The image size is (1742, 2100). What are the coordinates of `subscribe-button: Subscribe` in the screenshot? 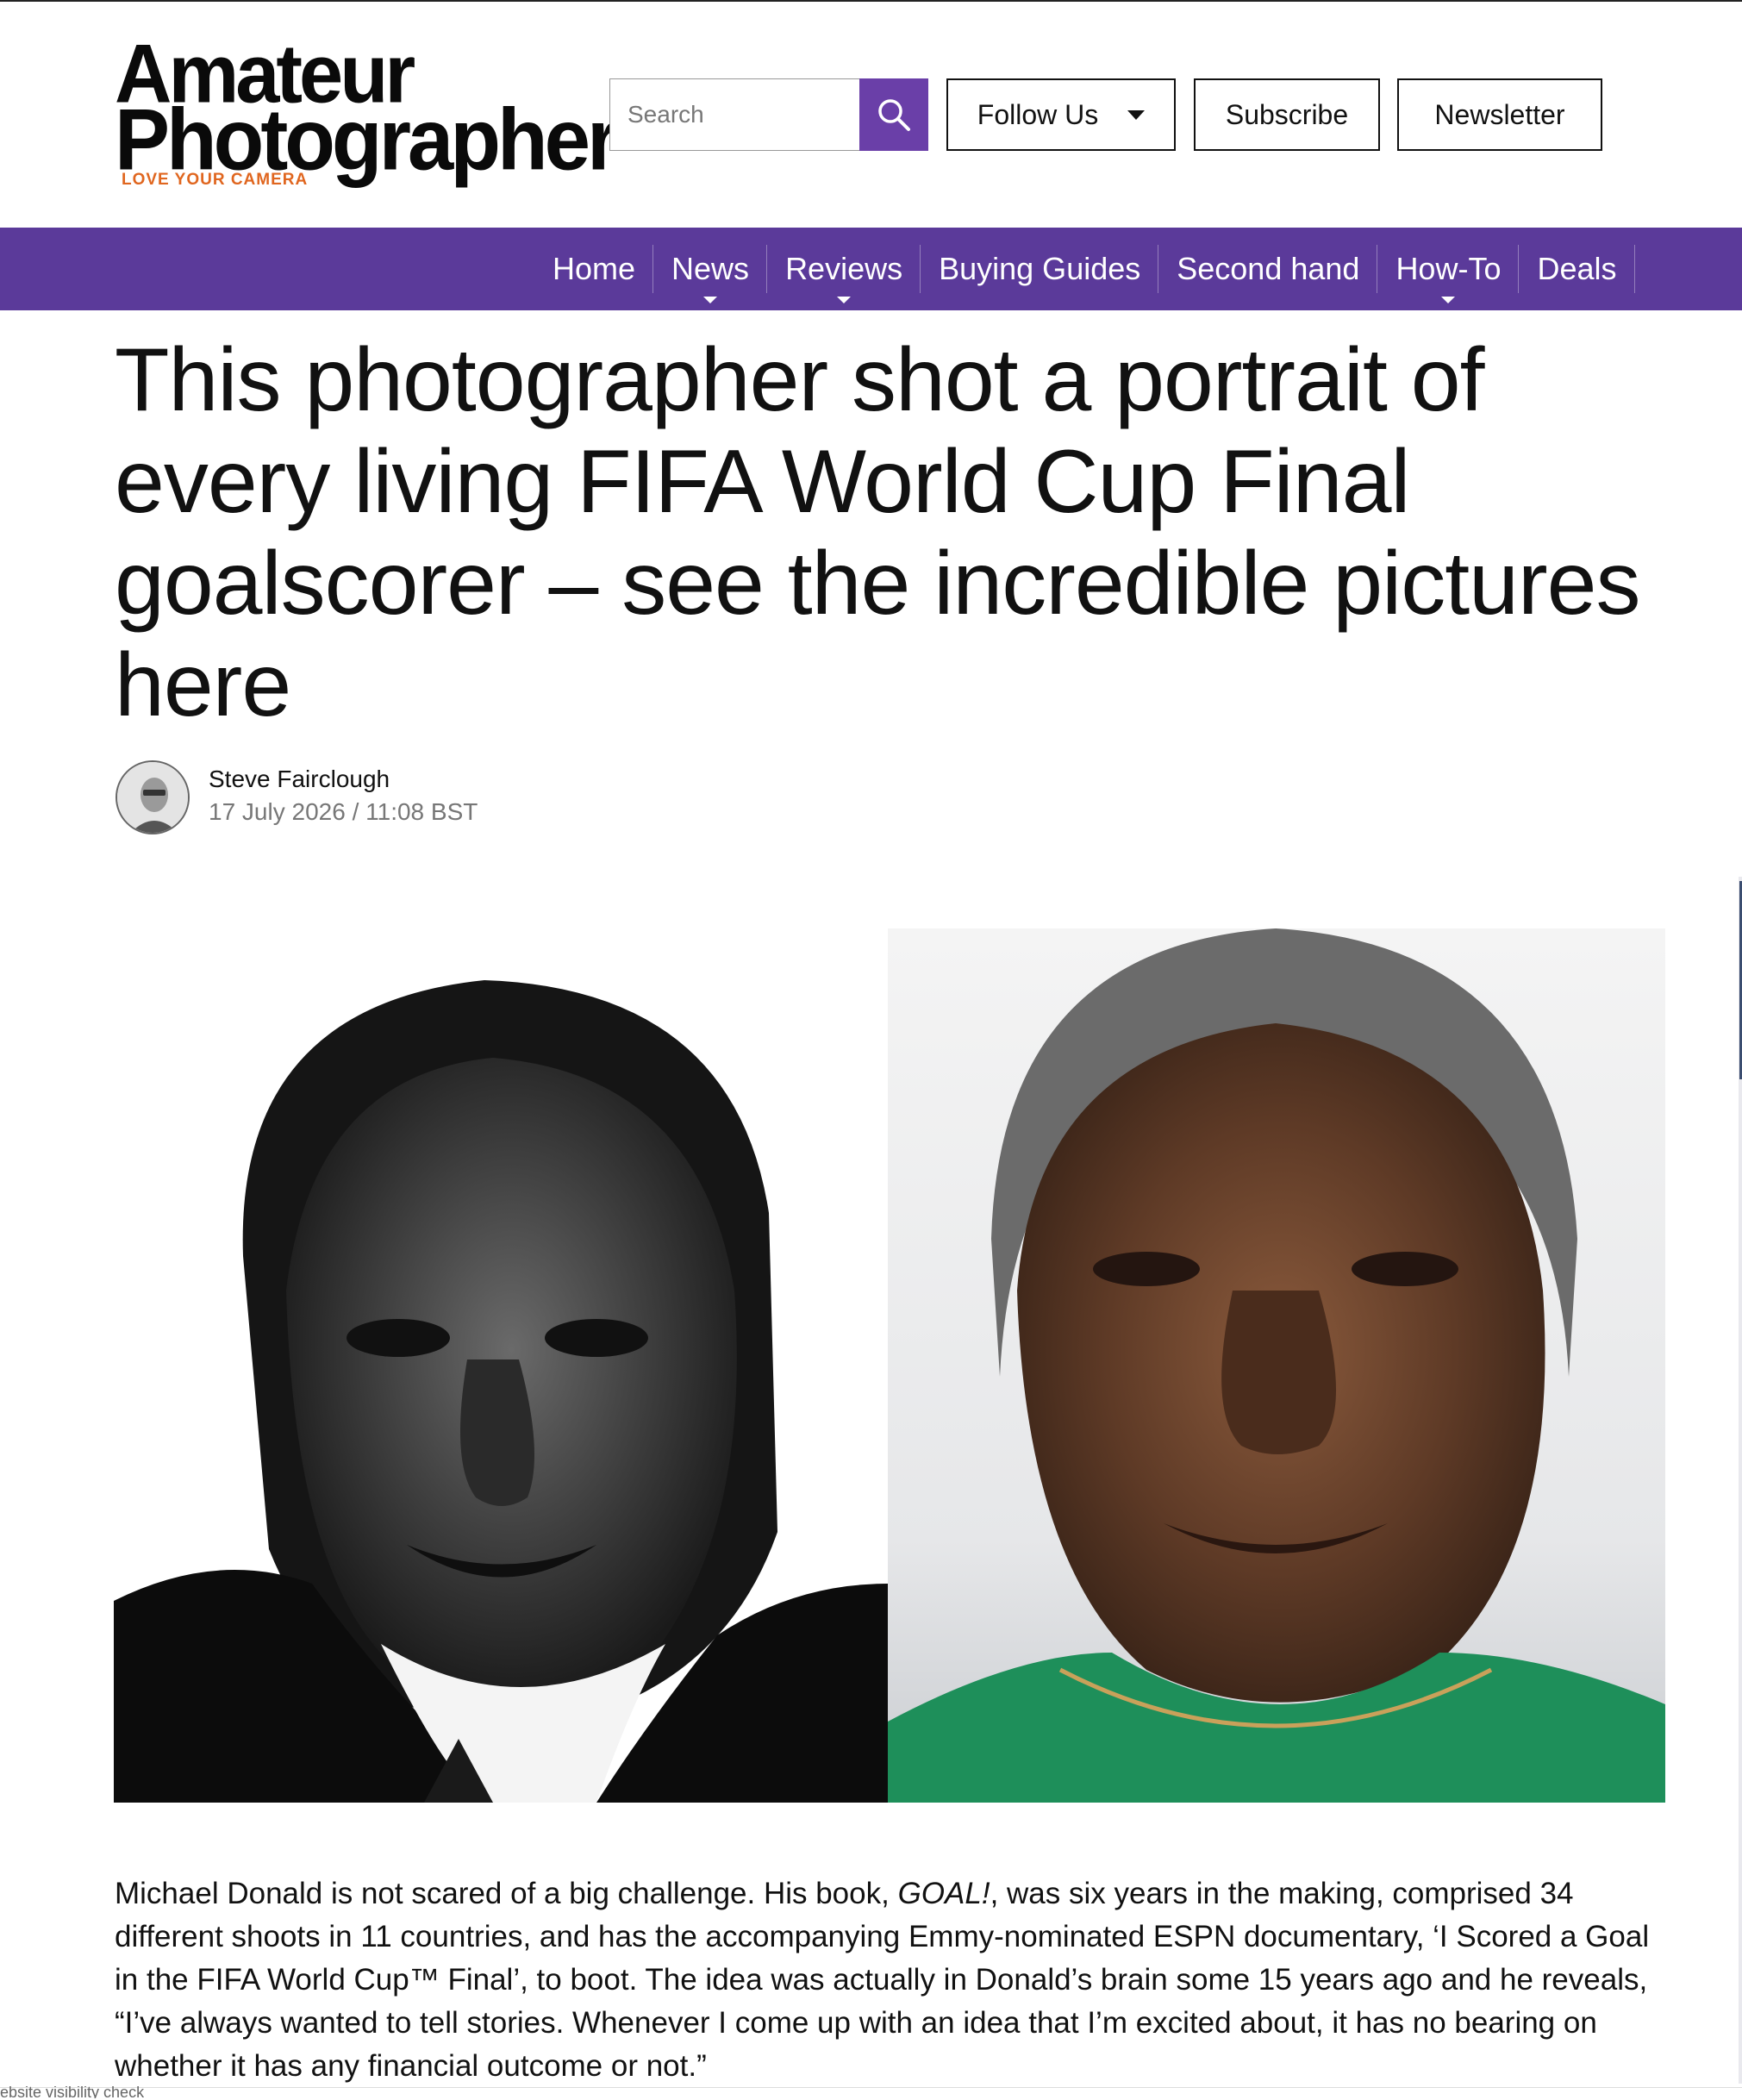 It's located at (1287, 114).